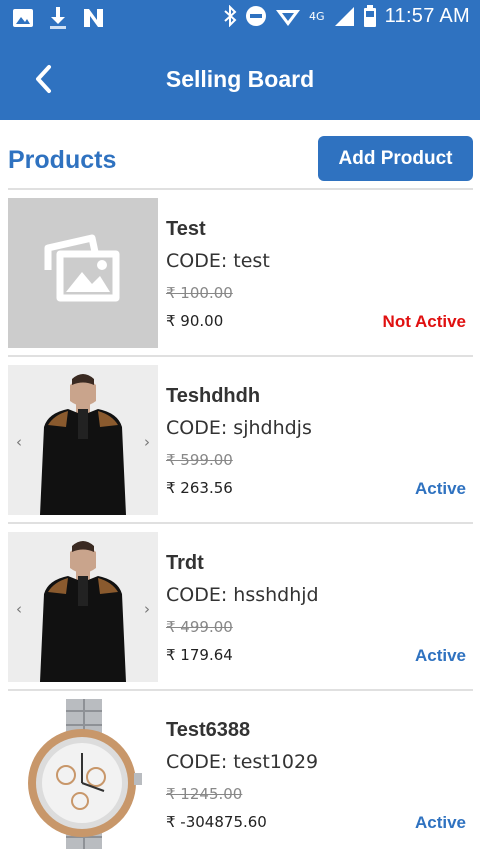 The image size is (480, 854). I want to click on product-code: CODE: sjhdhdjs, so click(239, 428).